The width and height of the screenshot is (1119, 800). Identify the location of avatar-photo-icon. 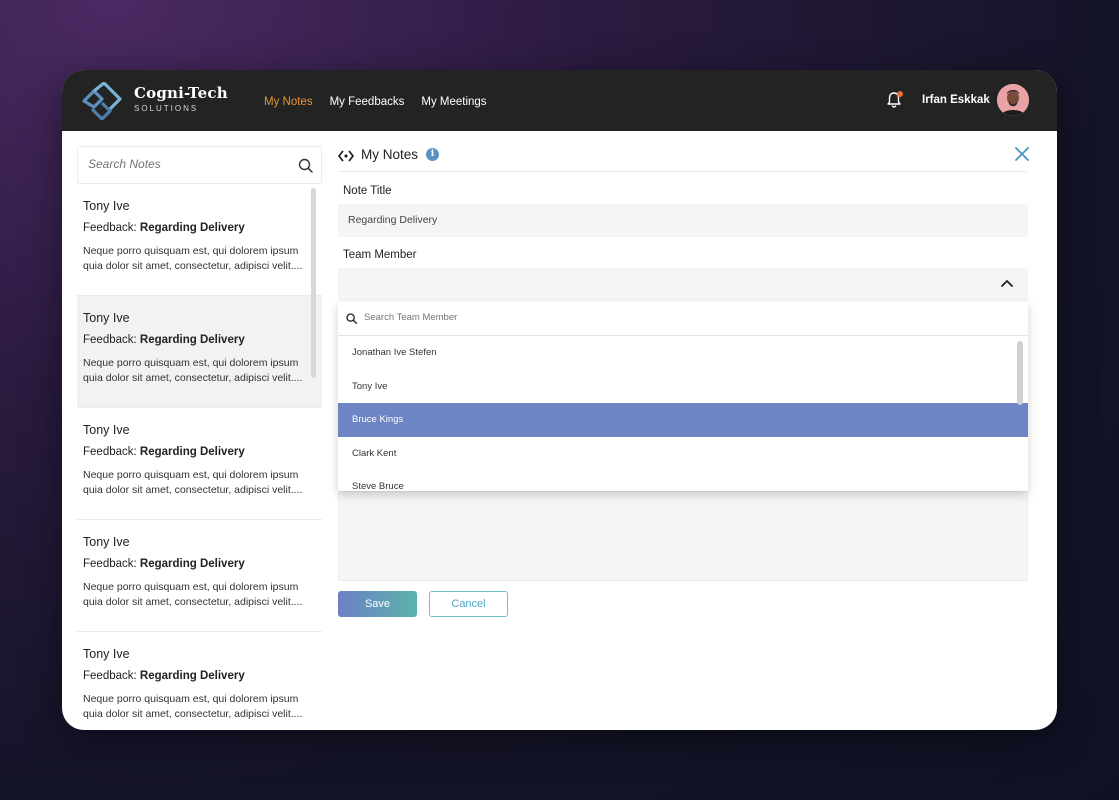
(1013, 100).